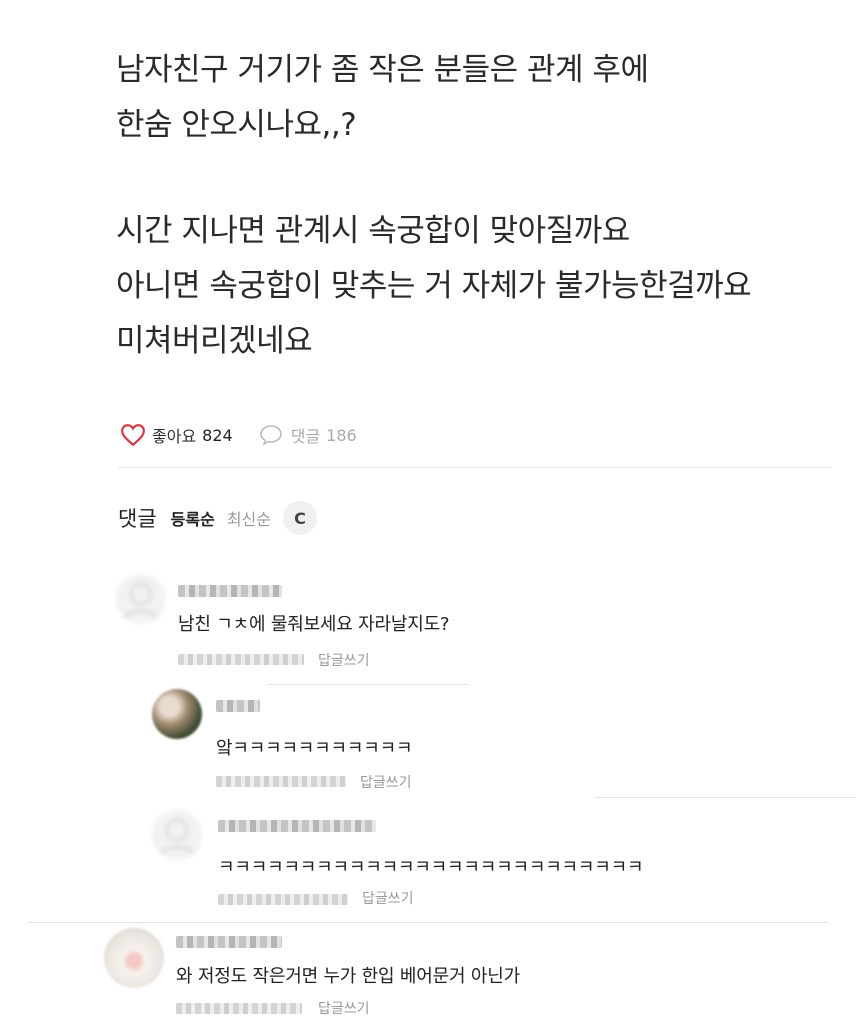 This screenshot has height=1021, width=856. Describe the element at coordinates (271, 435) in the screenshot. I see `speech-bubble-icon` at that location.